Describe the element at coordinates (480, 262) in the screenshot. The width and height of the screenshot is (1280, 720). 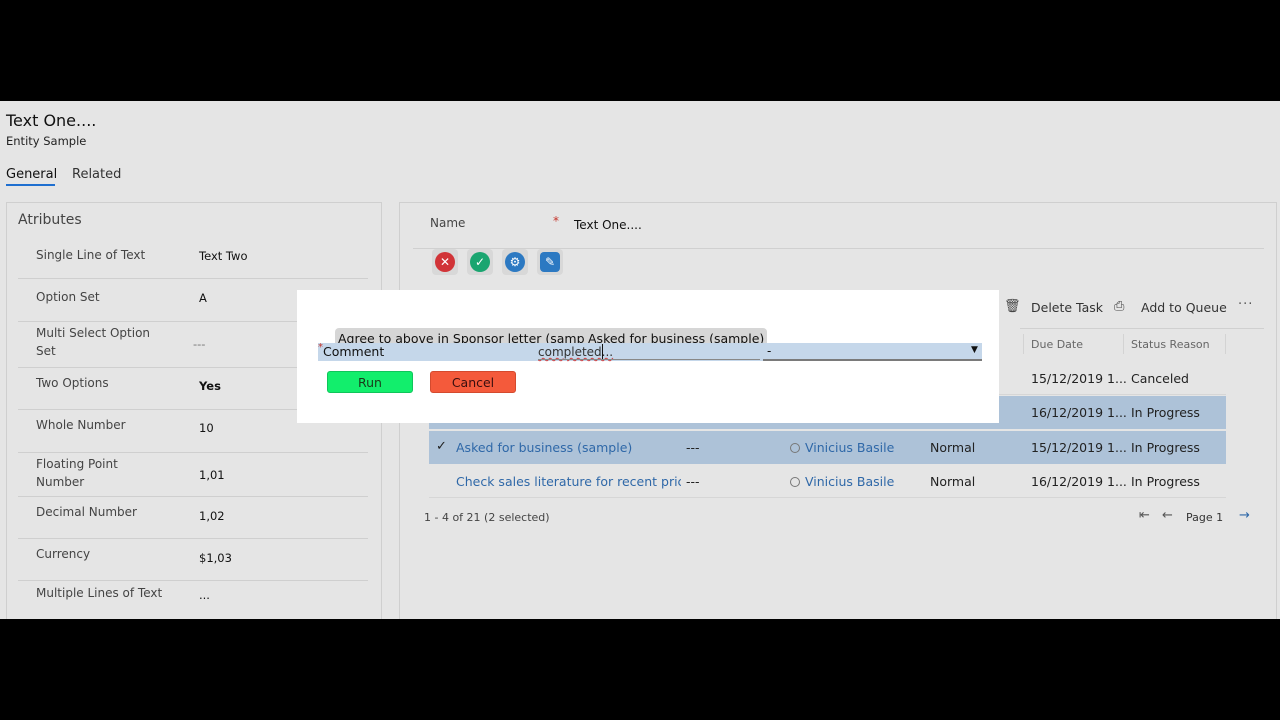
I see `check-icon: ✓` at that location.